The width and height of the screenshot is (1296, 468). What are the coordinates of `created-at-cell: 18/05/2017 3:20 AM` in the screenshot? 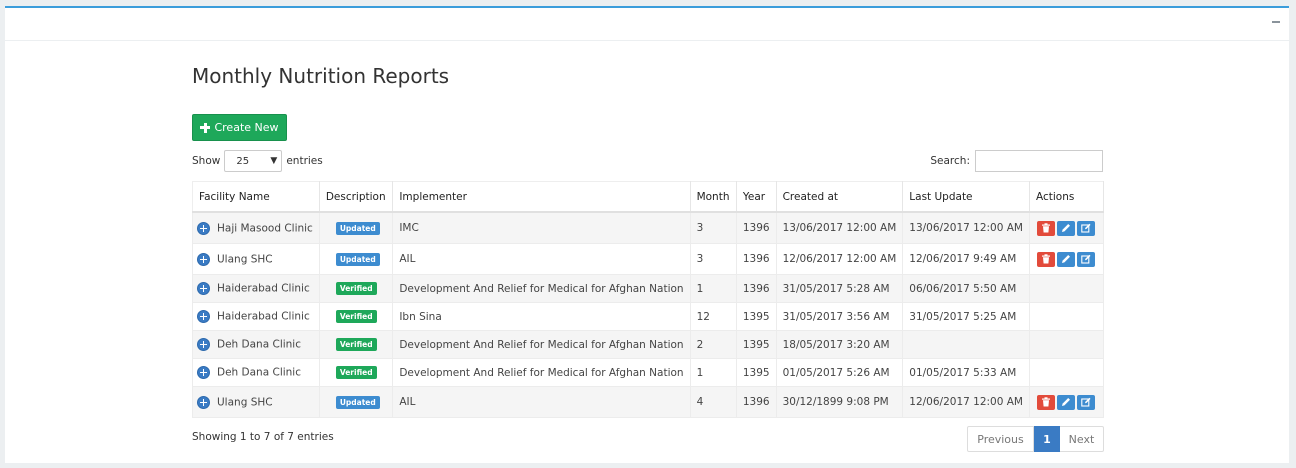 It's located at (840, 344).